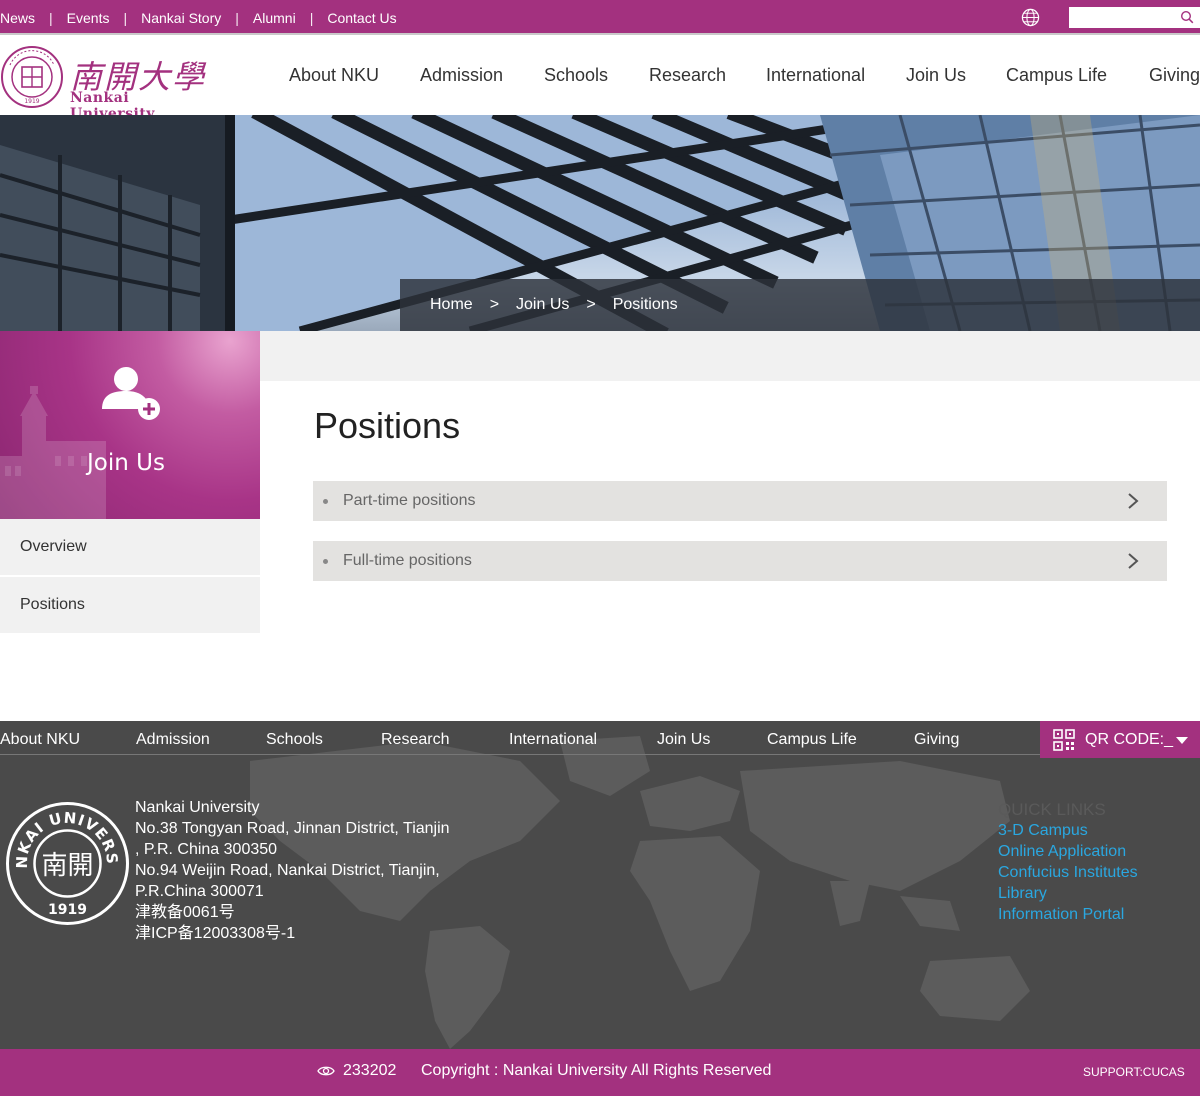 This screenshot has width=1200, height=1096. What do you see at coordinates (206, 849) in the screenshot?
I see `address-line: , P.R. China 300350` at bounding box center [206, 849].